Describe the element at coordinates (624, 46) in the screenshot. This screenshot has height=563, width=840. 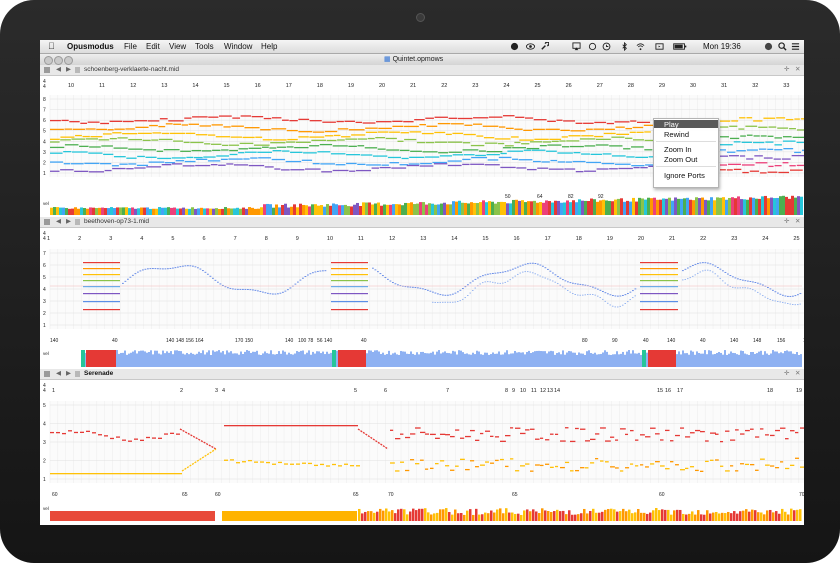
I see `bluetooth-icon` at that location.